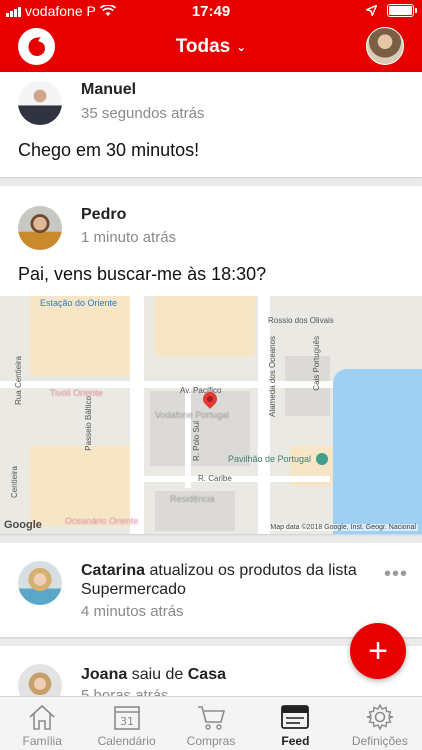 The width and height of the screenshot is (422, 750). I want to click on tab-label: Calendário, so click(126, 741).